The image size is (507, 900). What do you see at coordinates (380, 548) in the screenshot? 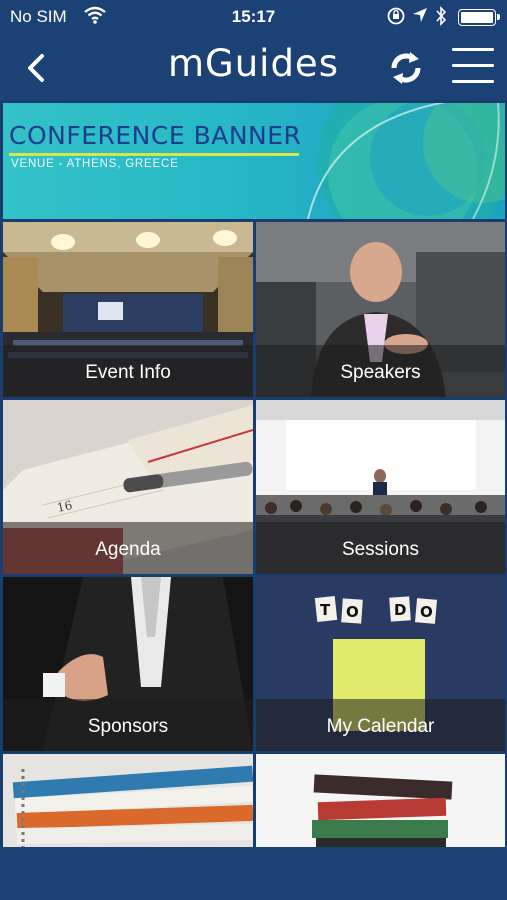
I see `tile-label: Sessions` at bounding box center [380, 548].